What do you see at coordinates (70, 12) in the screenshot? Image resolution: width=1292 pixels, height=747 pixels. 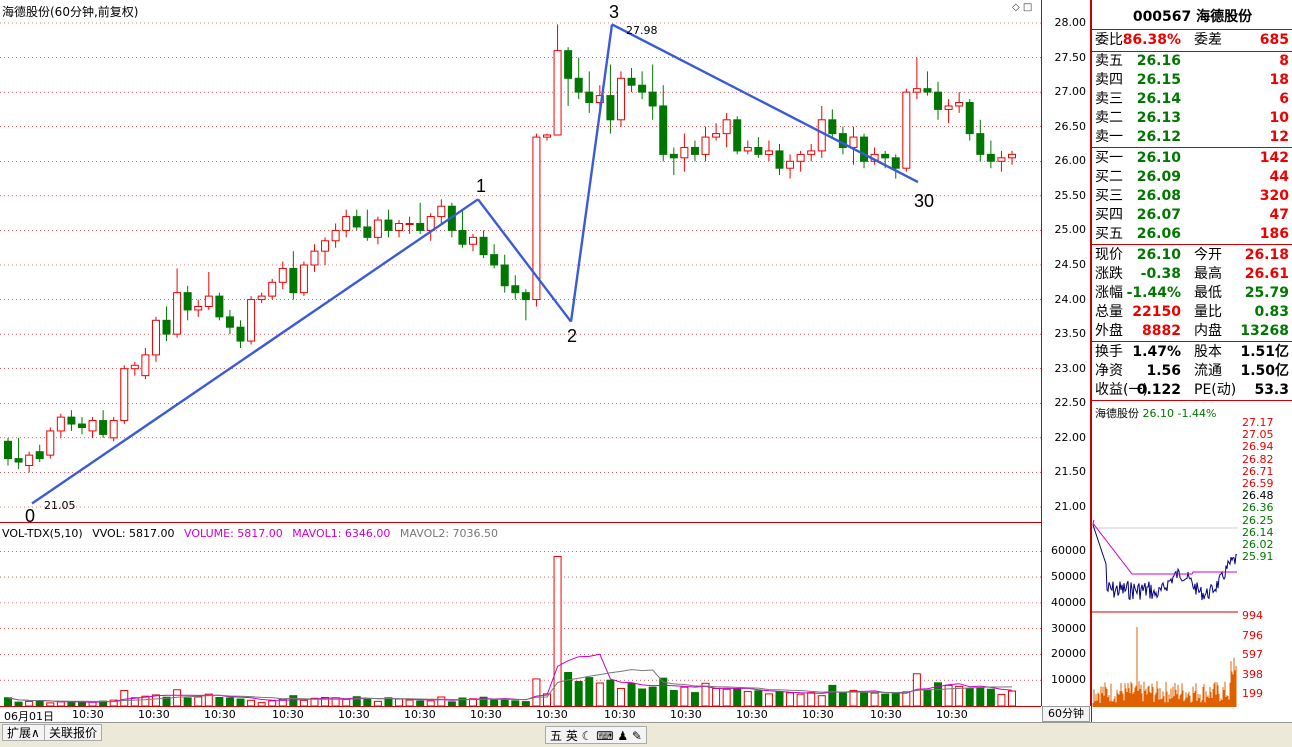 I see `chart-title: 海德股份(60分钟,前复权)` at bounding box center [70, 12].